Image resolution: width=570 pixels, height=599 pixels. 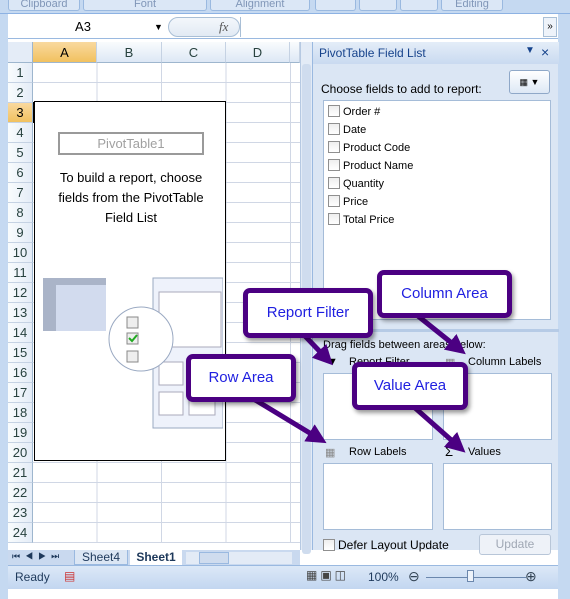 What do you see at coordinates (158, 27) in the screenshot?
I see `name-box-dropdown-icon: ▼` at bounding box center [158, 27].